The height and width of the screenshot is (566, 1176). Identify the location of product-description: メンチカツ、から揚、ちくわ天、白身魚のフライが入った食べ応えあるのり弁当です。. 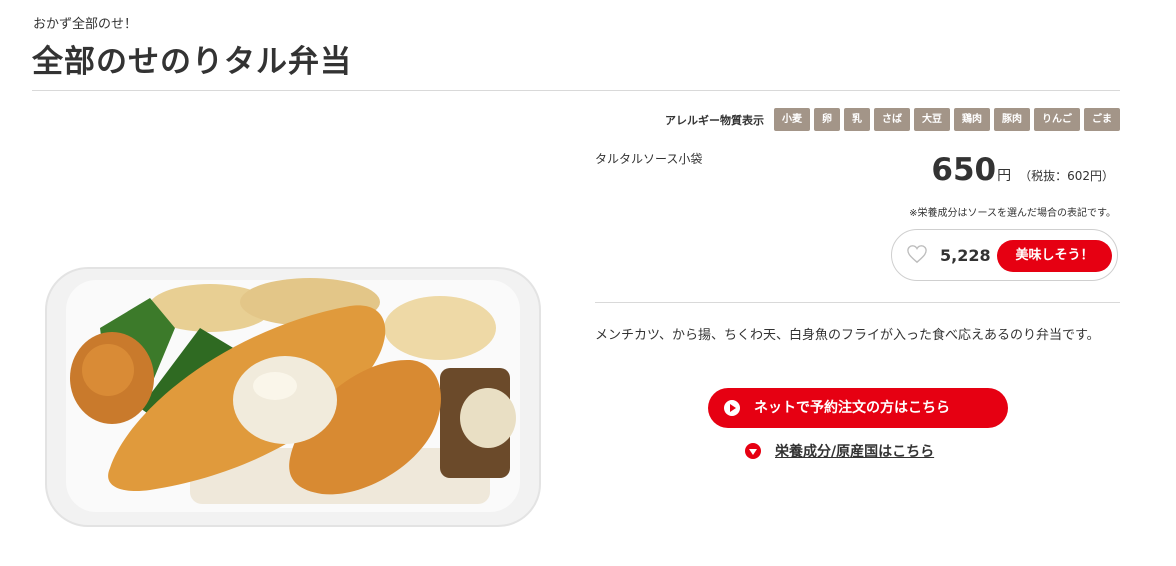
(847, 335).